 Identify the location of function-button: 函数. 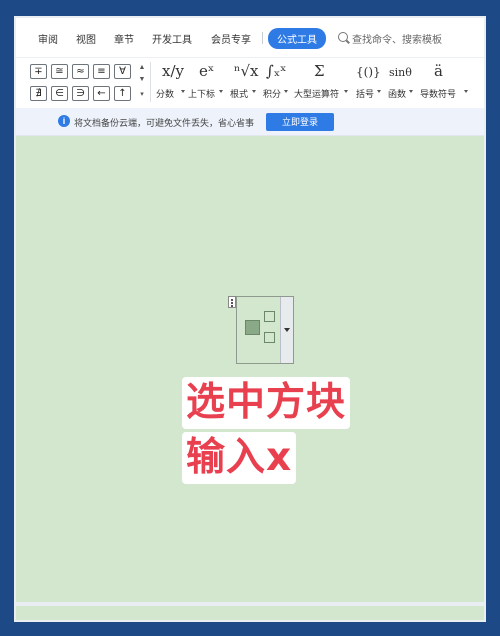
(397, 93).